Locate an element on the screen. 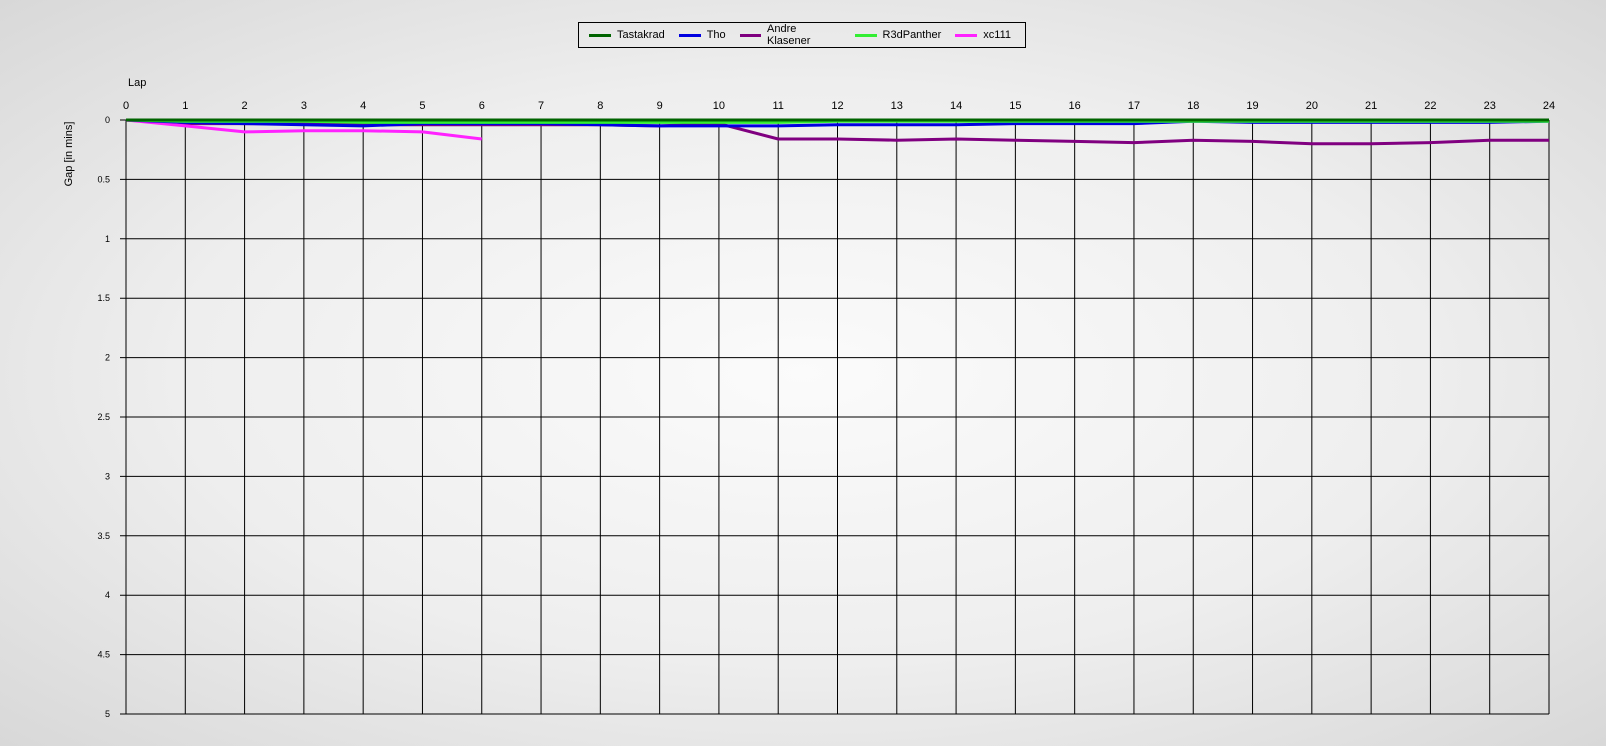 This screenshot has height=746, width=1606. x-tick-label: 0 is located at coordinates (126, 106).